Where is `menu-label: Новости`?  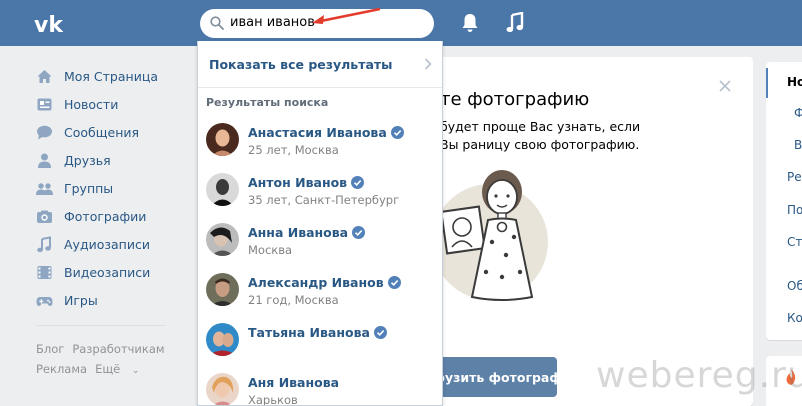
menu-label: Новости is located at coordinates (91, 104).